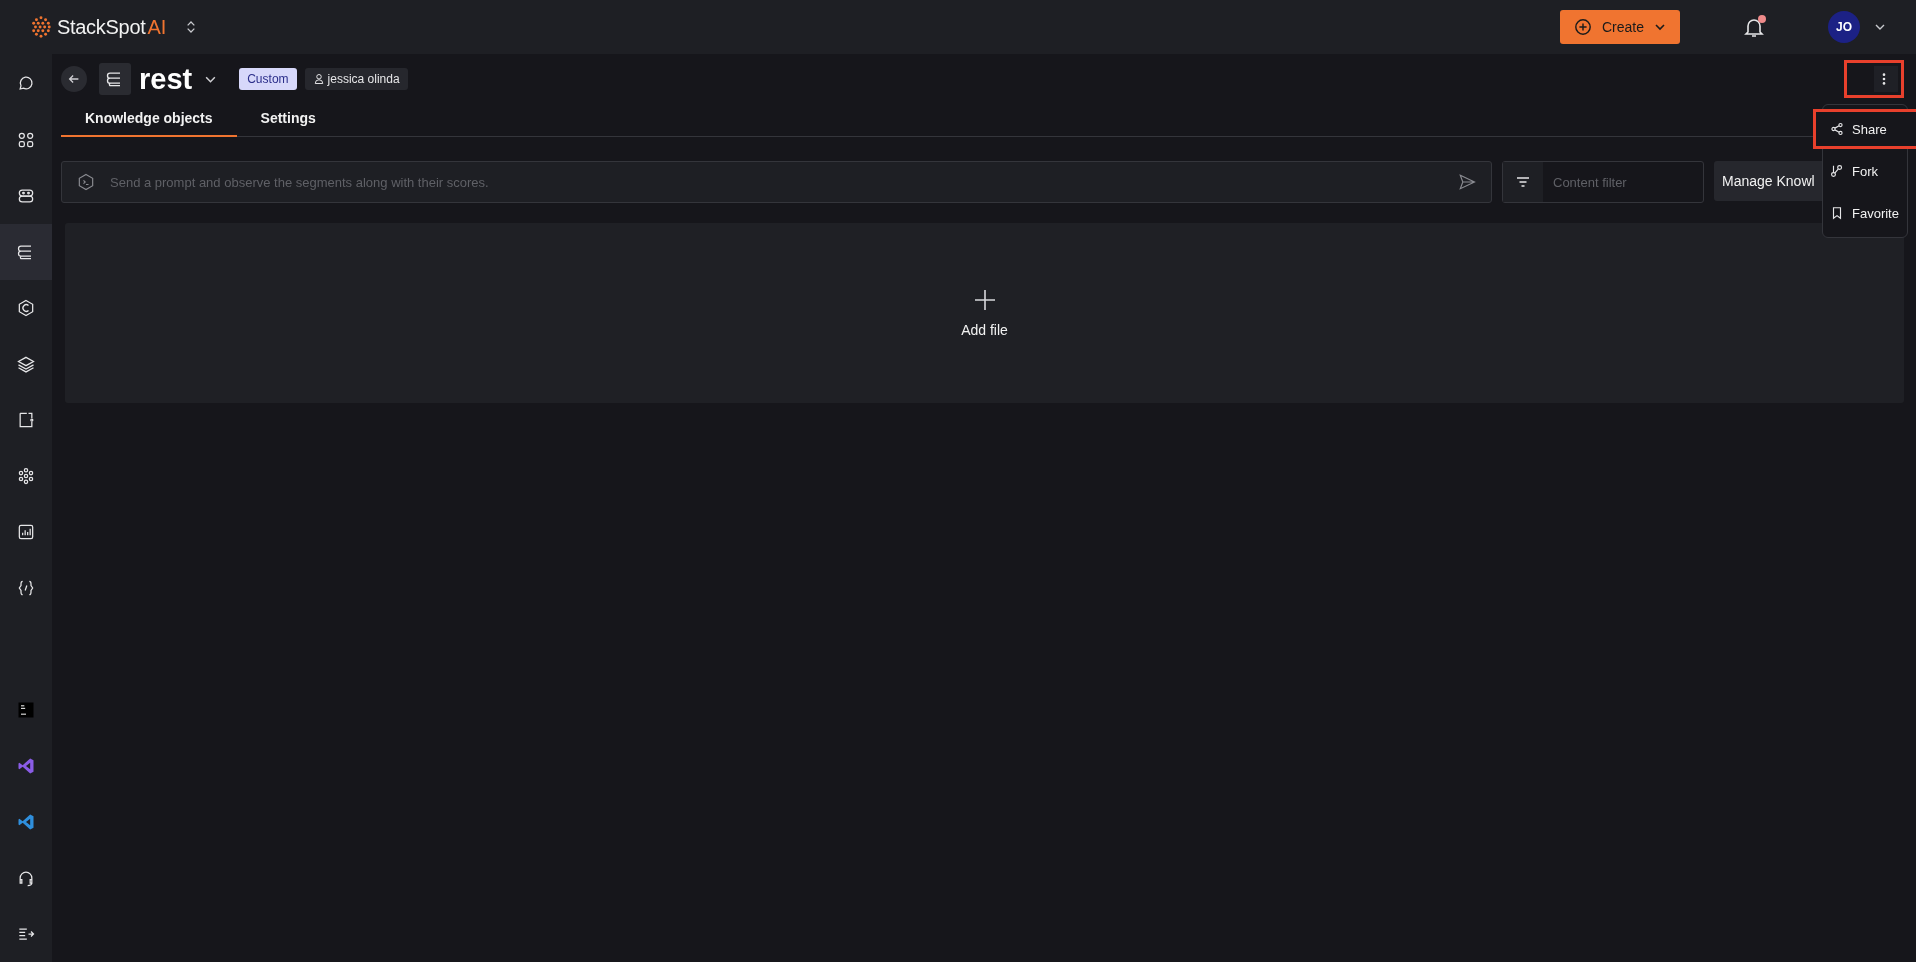 This screenshot has height=962, width=1916. I want to click on terminal-icon, so click(86, 182).